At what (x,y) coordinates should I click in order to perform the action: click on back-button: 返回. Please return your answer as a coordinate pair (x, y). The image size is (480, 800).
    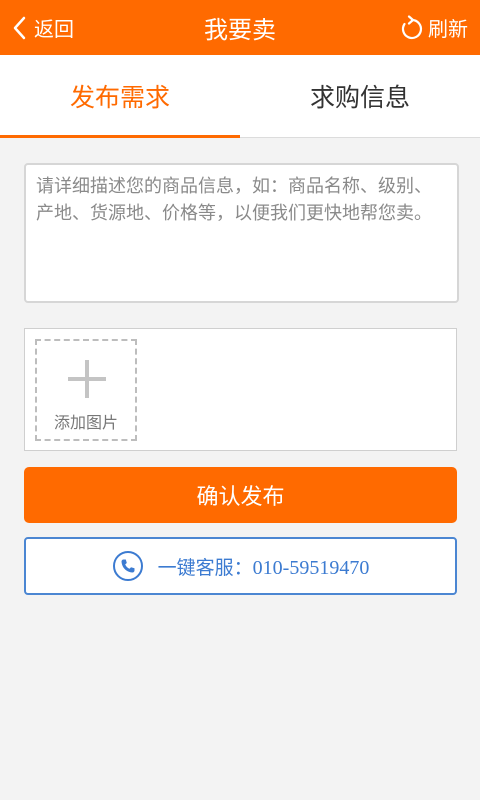
    Looking at the image, I should click on (43, 27).